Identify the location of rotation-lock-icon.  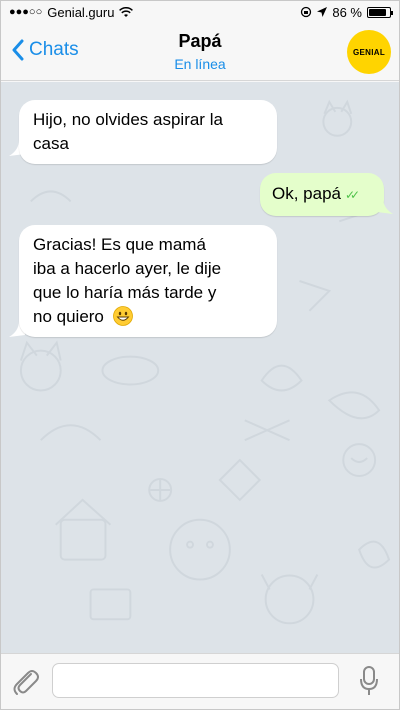
(306, 12).